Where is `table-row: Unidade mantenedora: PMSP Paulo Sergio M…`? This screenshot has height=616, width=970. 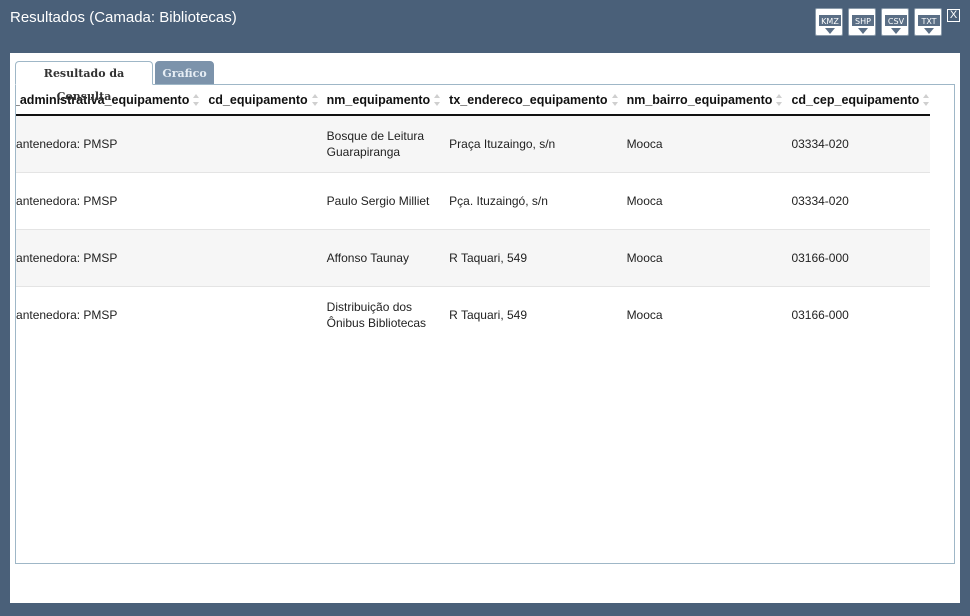
table-row: Unidade mantenedora: PMSP Paulo Sergio M… is located at coordinates (473, 201).